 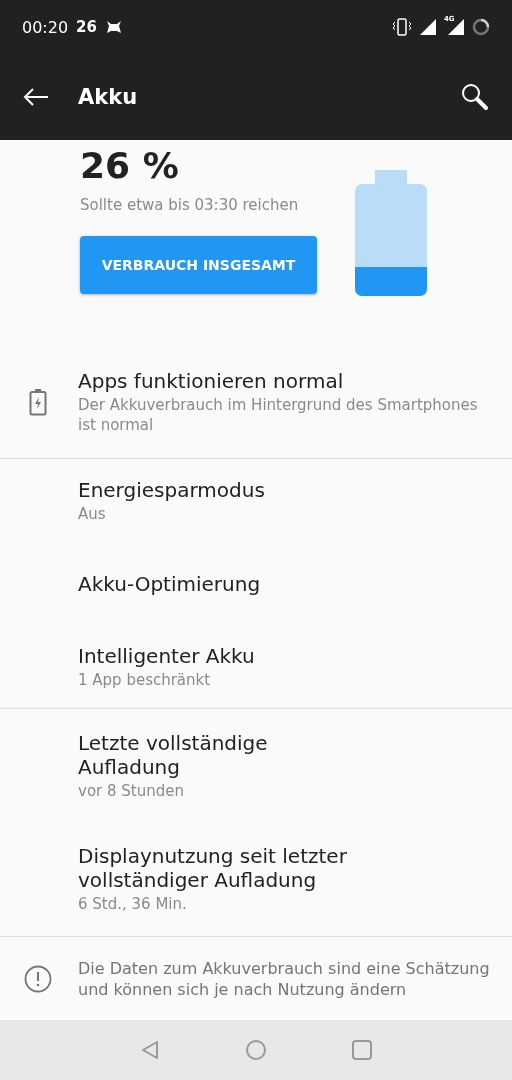 I want to click on settings-item: Akku-Optimierung, so click(x=256, y=583).